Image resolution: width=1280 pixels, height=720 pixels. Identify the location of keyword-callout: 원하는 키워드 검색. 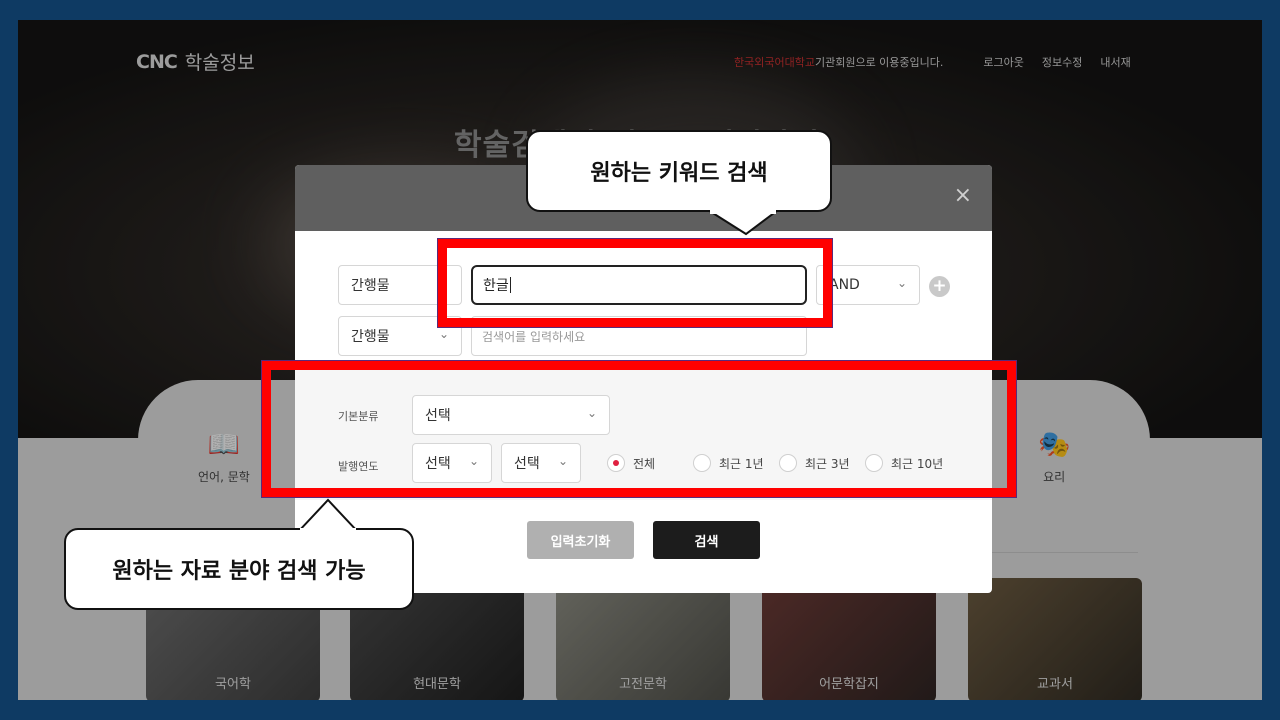
(679, 171).